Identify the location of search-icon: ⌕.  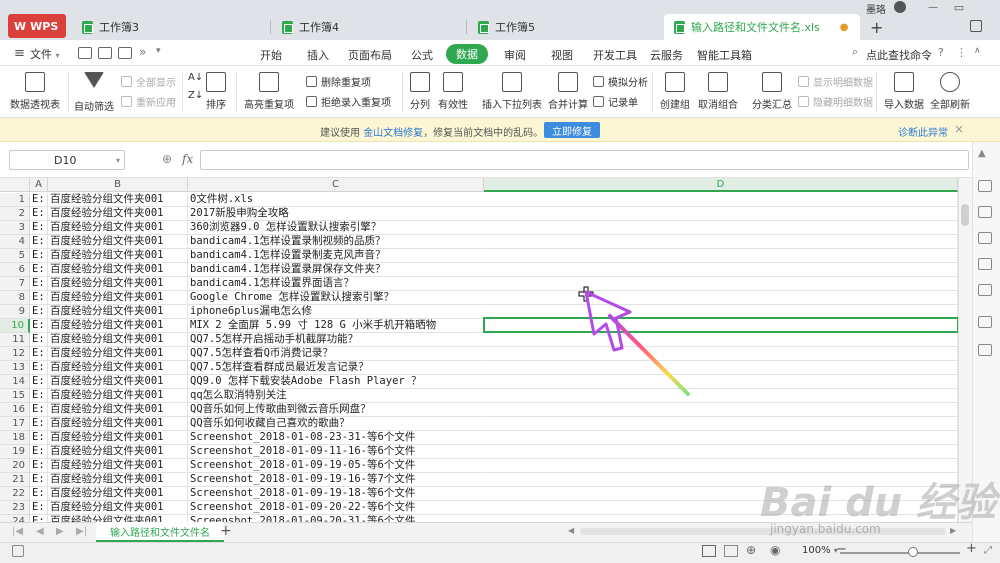
(855, 52).